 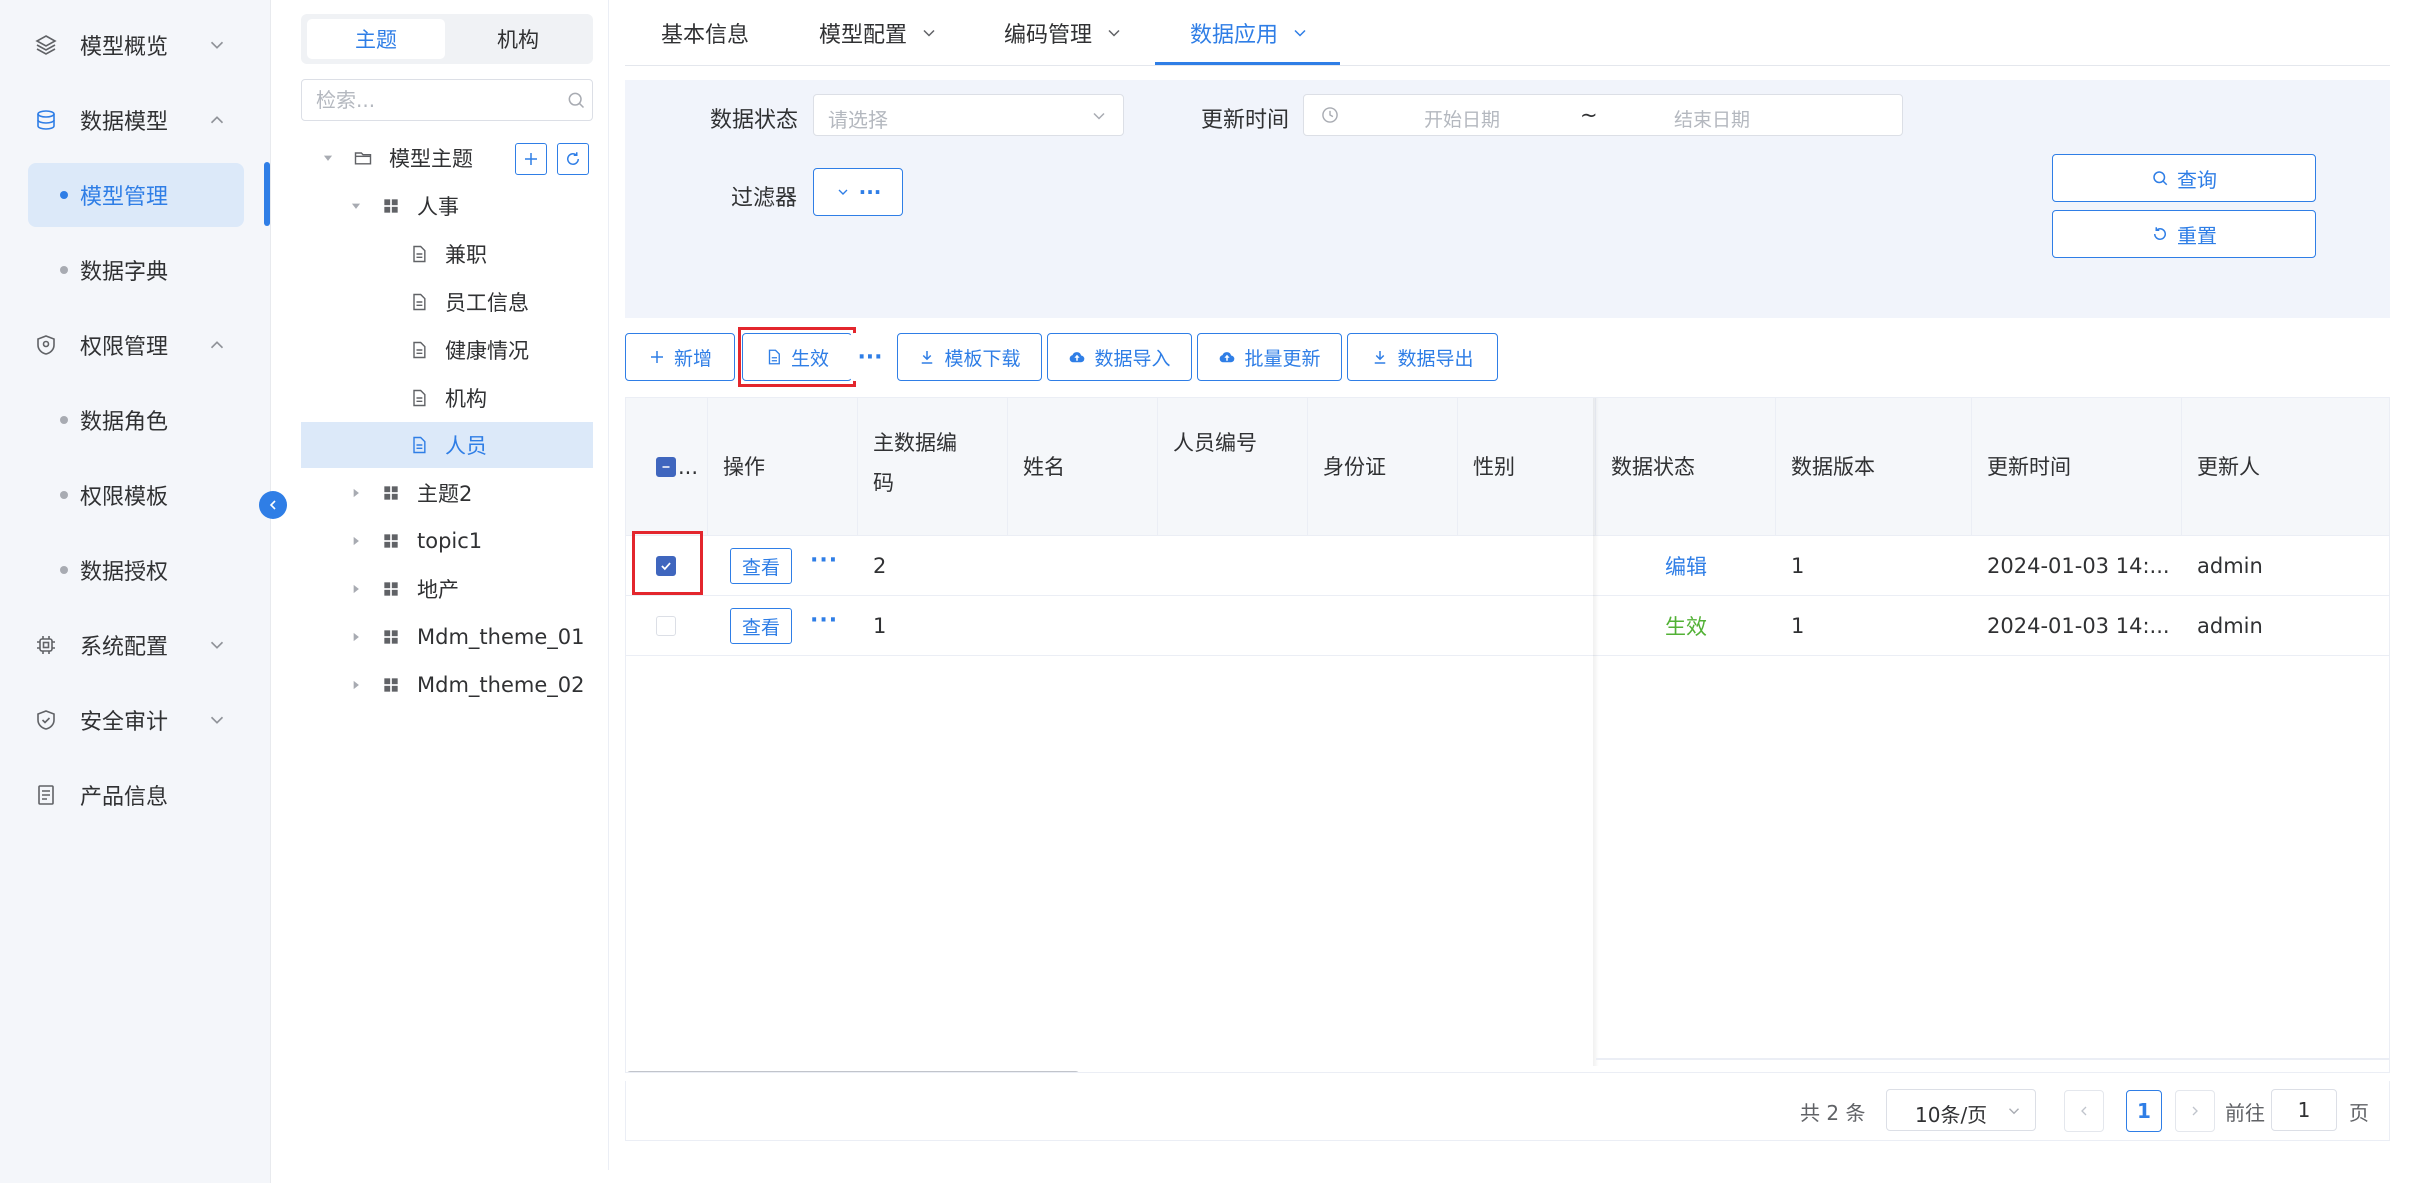 What do you see at coordinates (2184, 234) in the screenshot?
I see `reset-button: 重置` at bounding box center [2184, 234].